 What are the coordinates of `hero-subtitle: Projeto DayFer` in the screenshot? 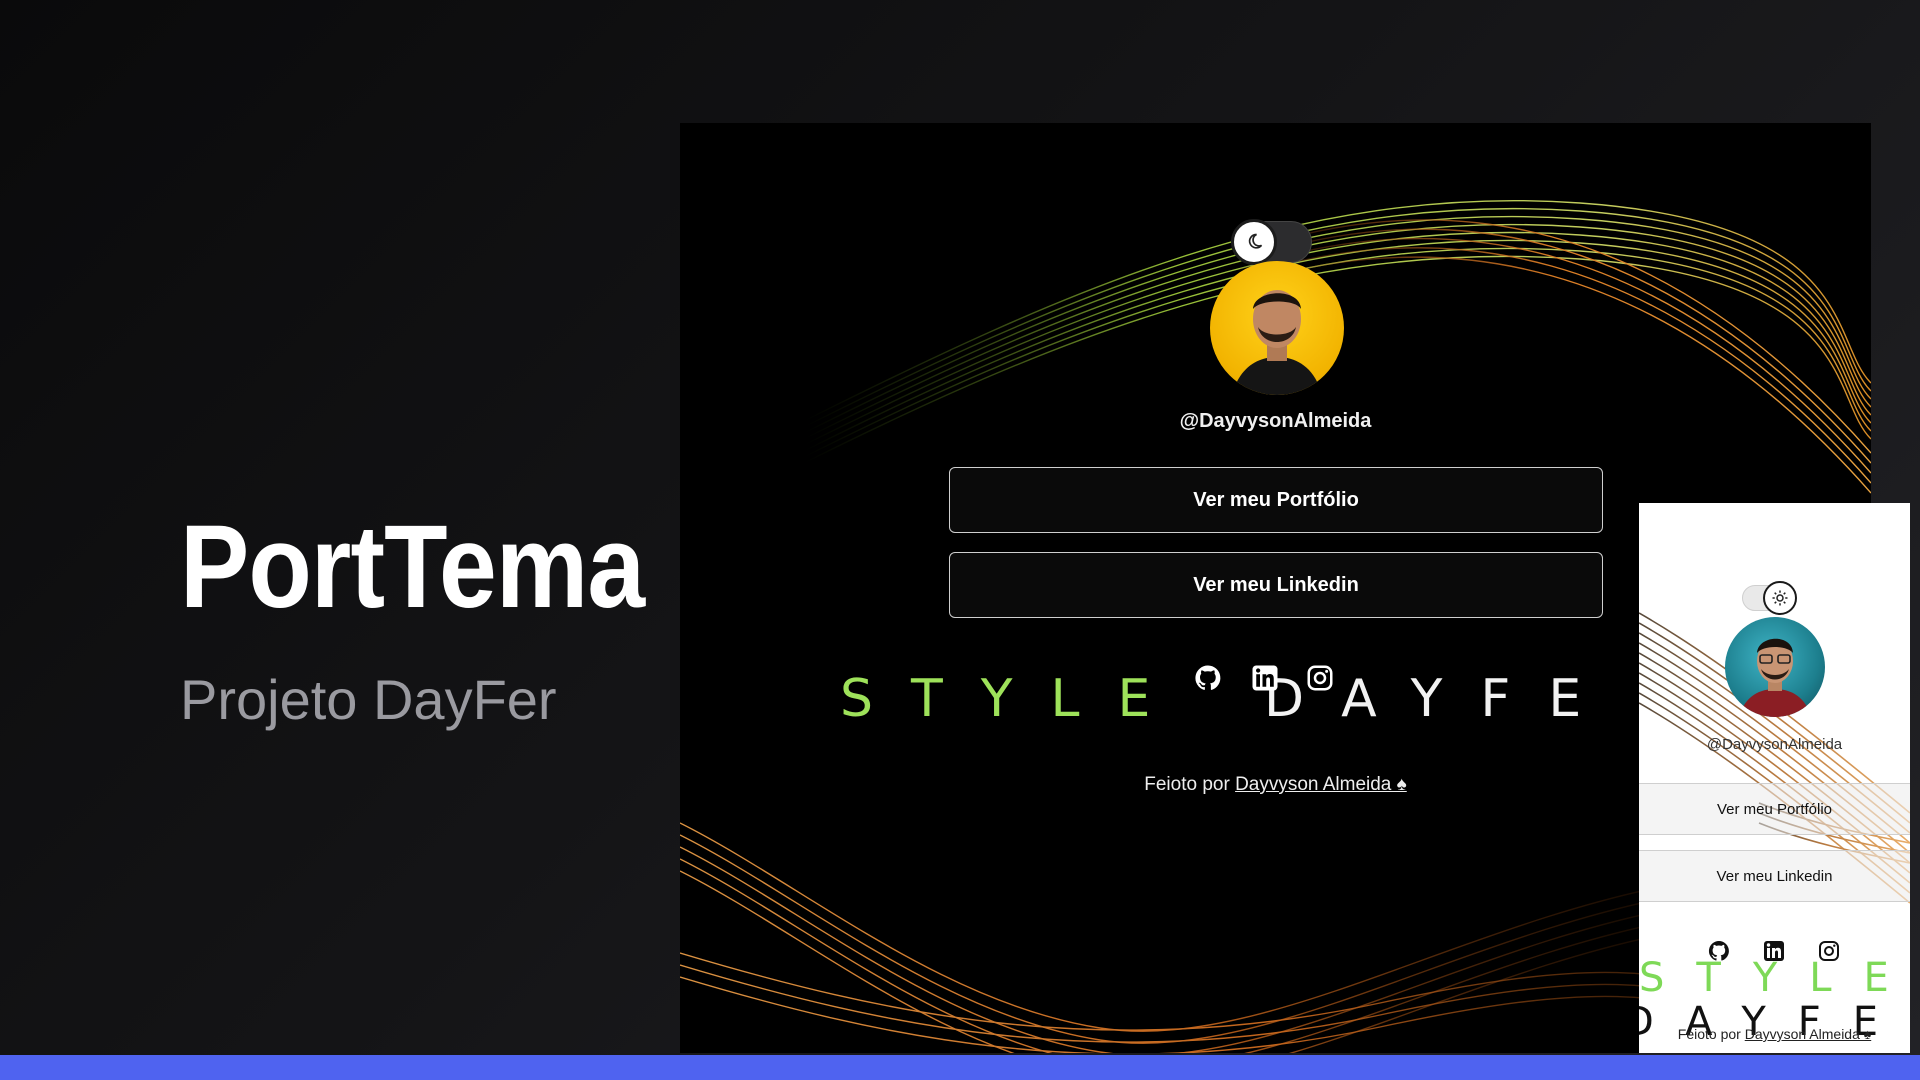 It's located at (368, 699).